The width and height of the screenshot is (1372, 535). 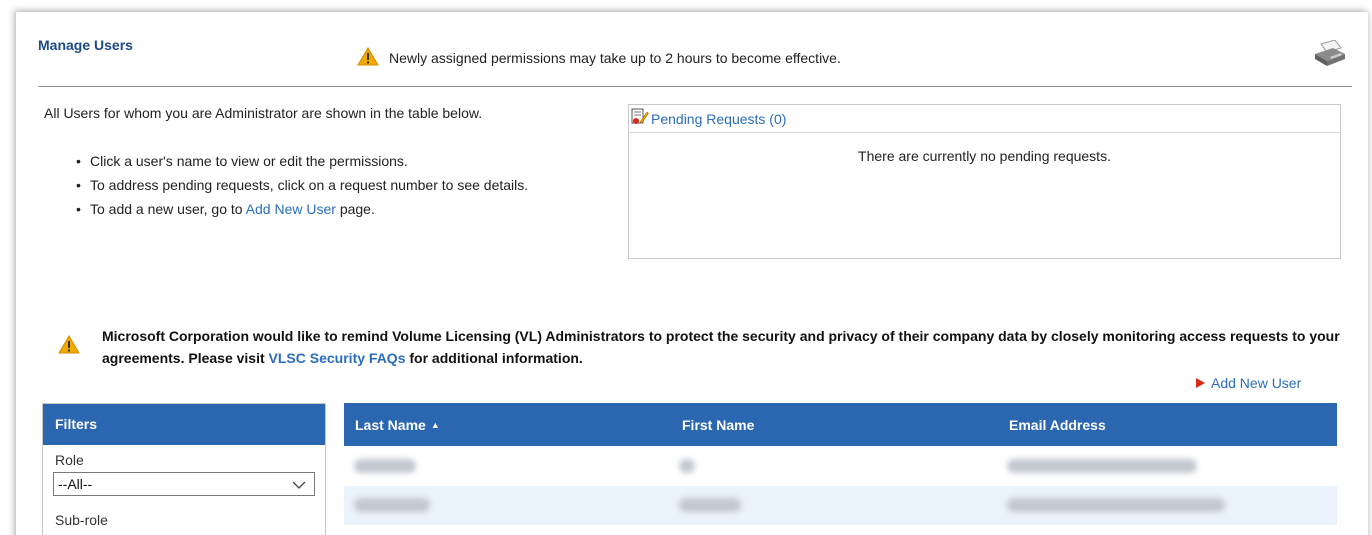 What do you see at coordinates (390, 425) in the screenshot?
I see `column-label: Last Name` at bounding box center [390, 425].